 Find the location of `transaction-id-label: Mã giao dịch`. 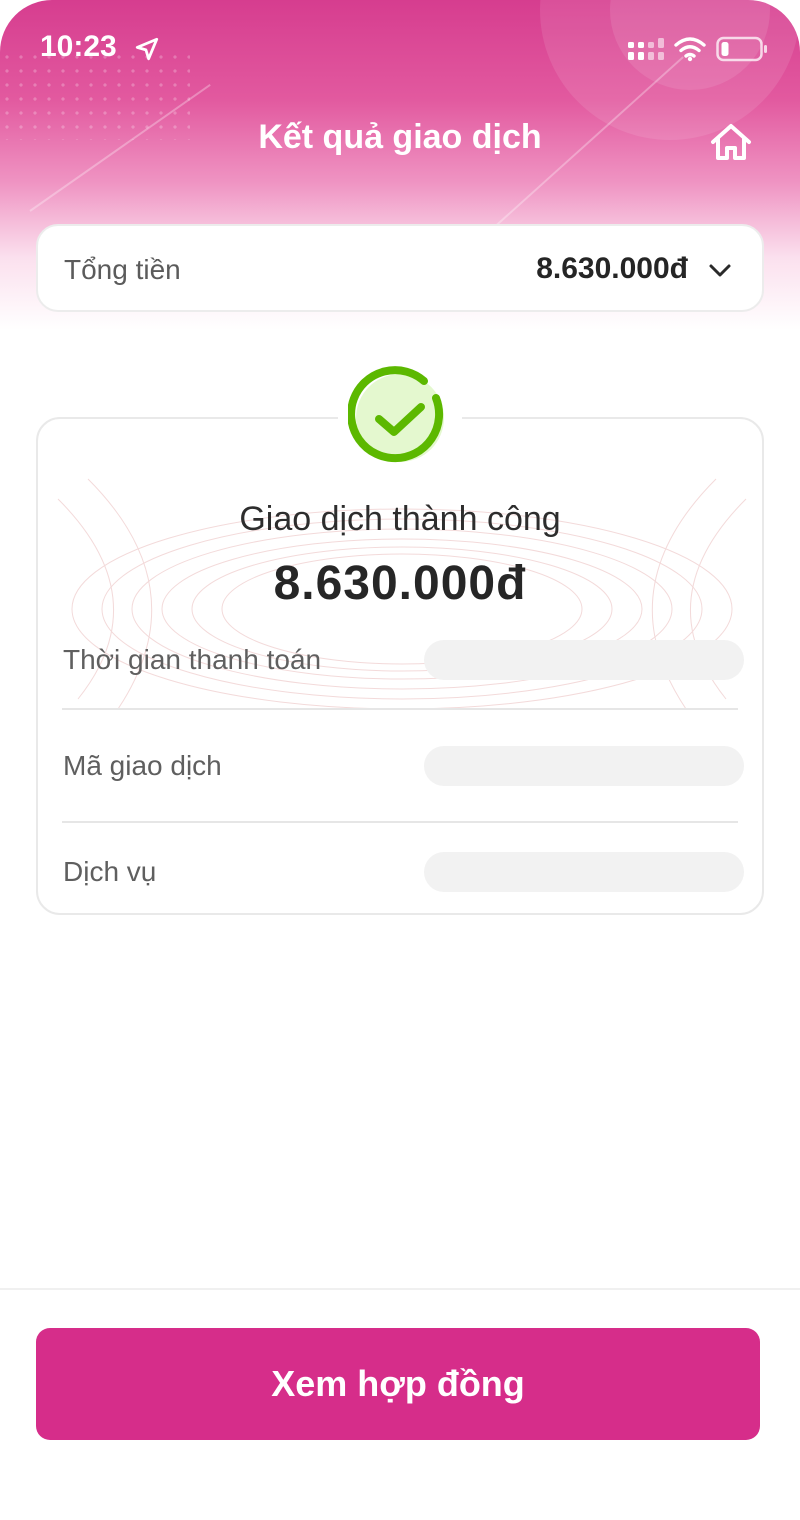

transaction-id-label: Mã giao dịch is located at coordinates (142, 765).